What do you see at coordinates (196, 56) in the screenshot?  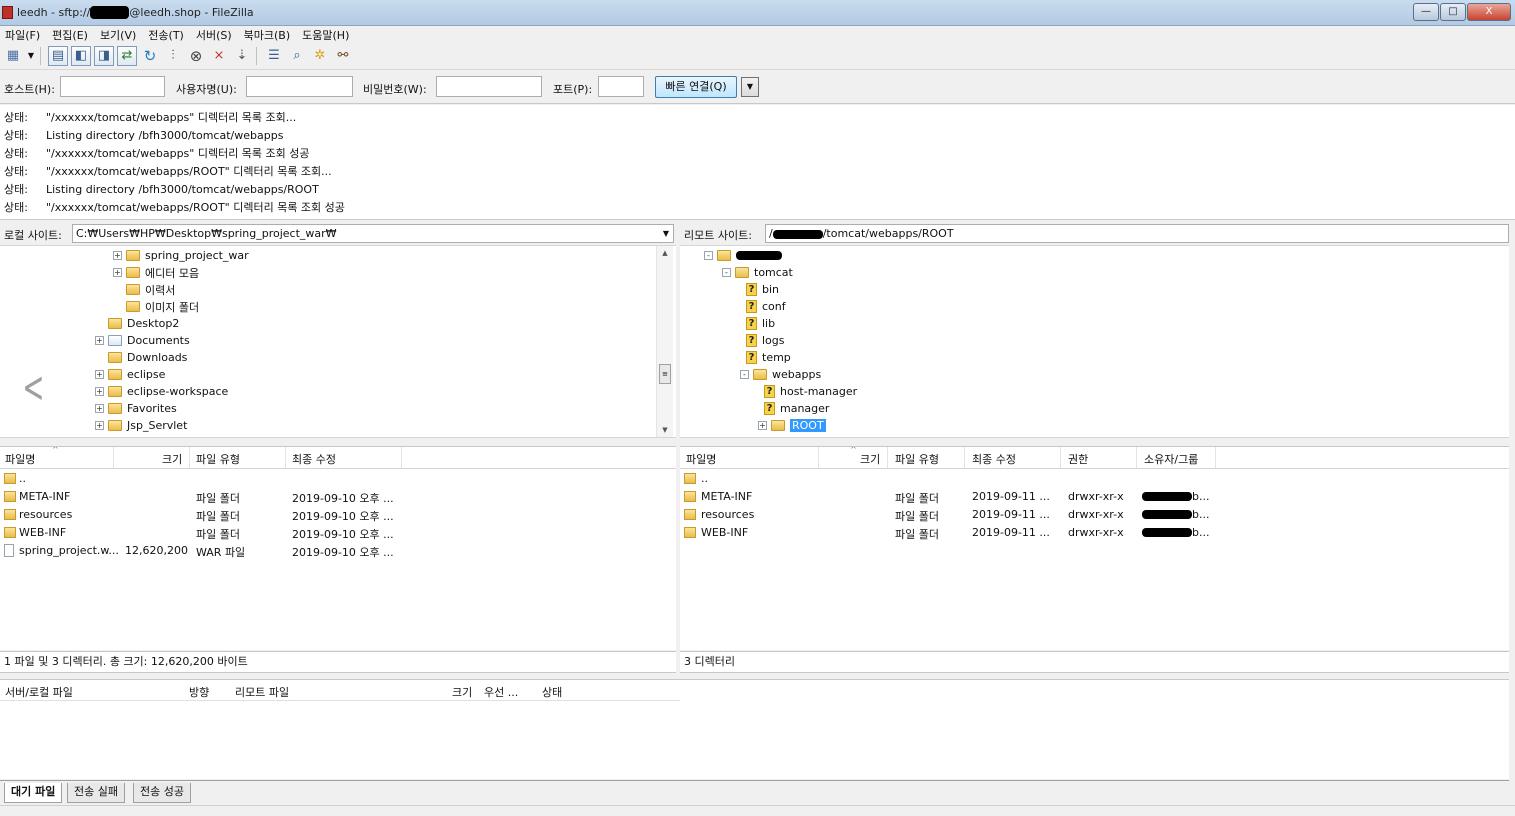 I see `cancel-icon: ⊗` at bounding box center [196, 56].